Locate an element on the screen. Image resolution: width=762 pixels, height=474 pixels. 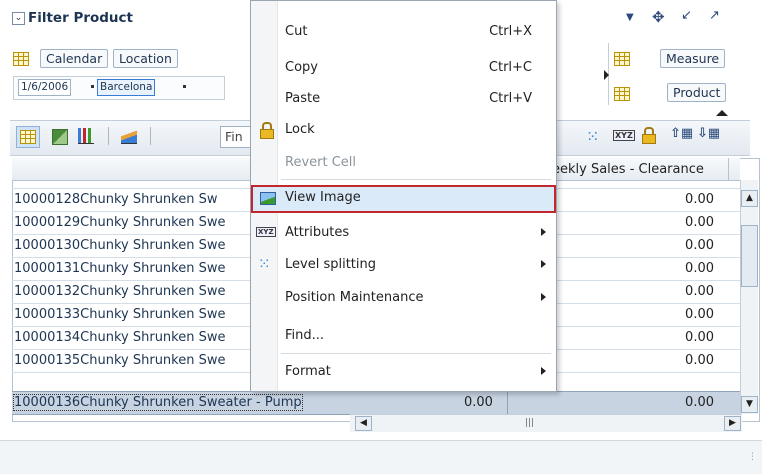
menu-item-format: Format is located at coordinates (403, 373).